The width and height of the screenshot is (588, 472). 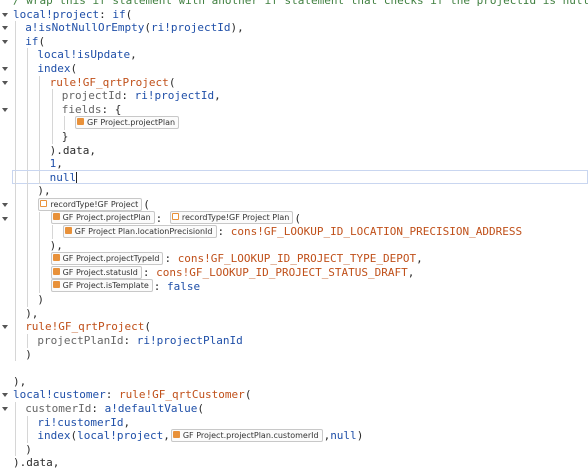 I want to click on code-line: a!isNotNullOrEmpty(ri!projectId),, so click(x=134, y=28).